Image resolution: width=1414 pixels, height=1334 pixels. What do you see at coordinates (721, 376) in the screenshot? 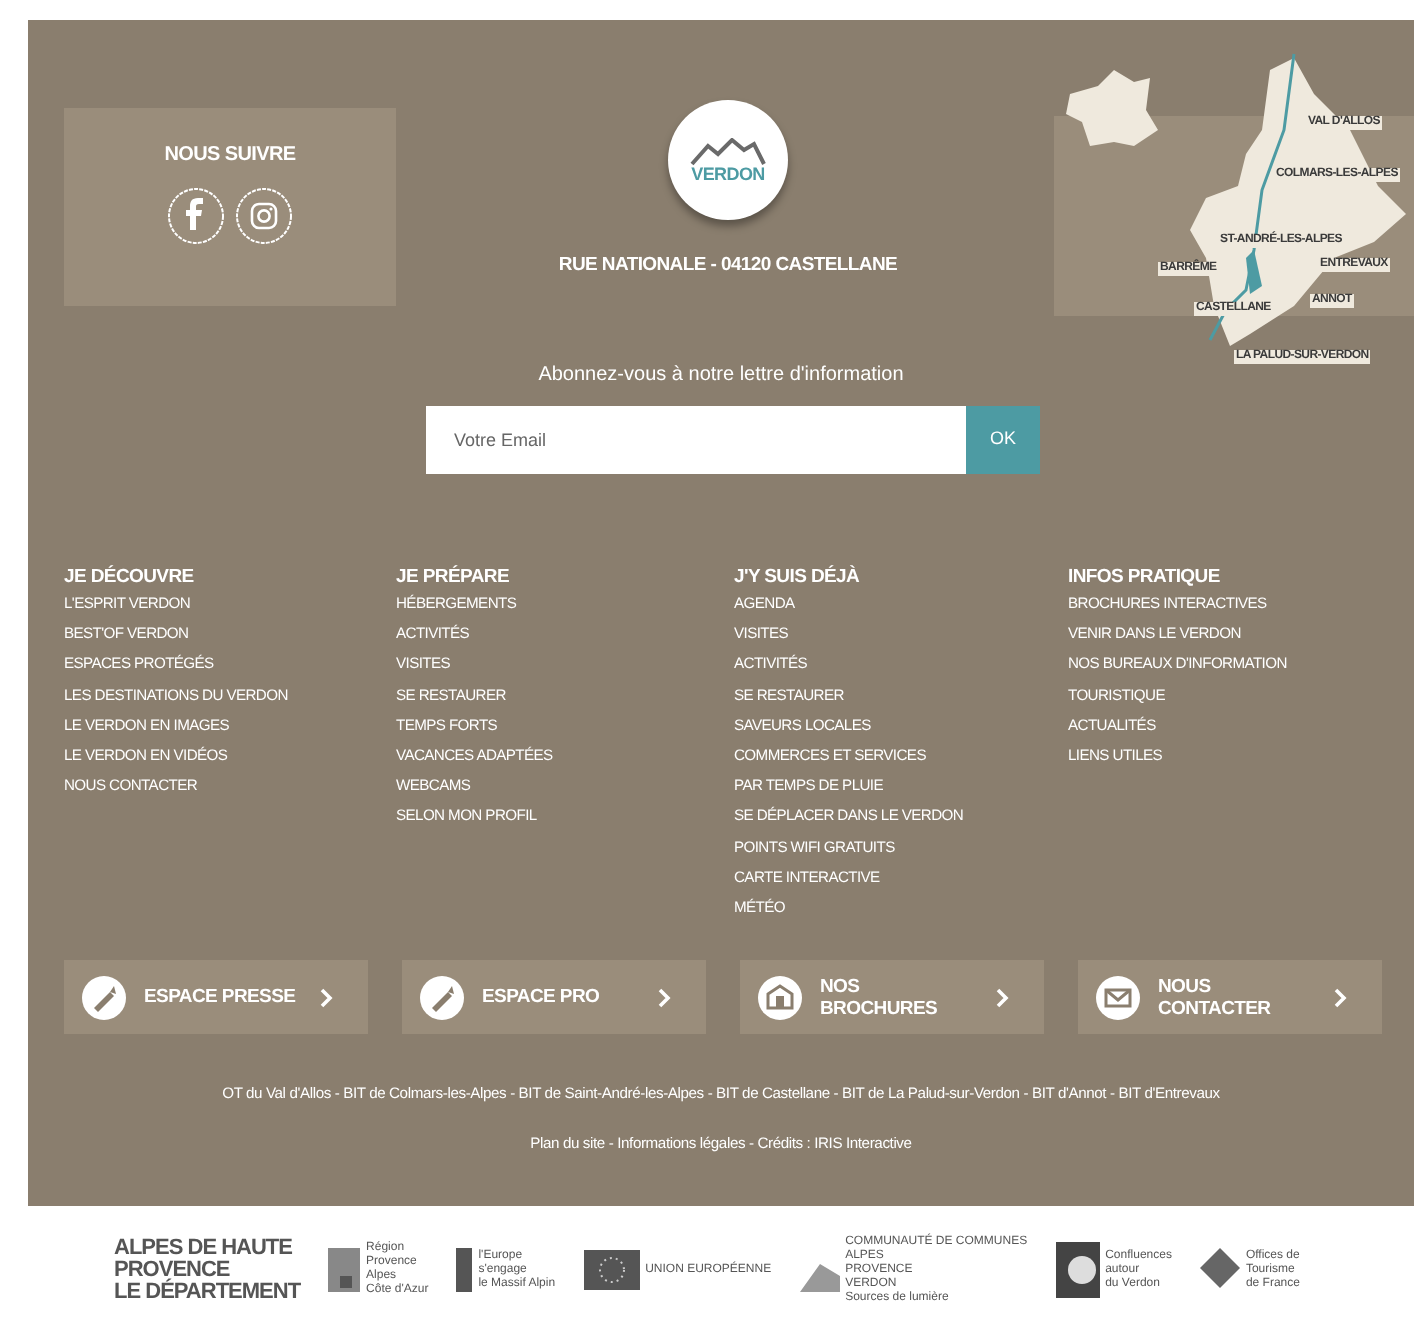
I see `newsletter-label: Abonnez-vous à notre lettre d'information` at bounding box center [721, 376].